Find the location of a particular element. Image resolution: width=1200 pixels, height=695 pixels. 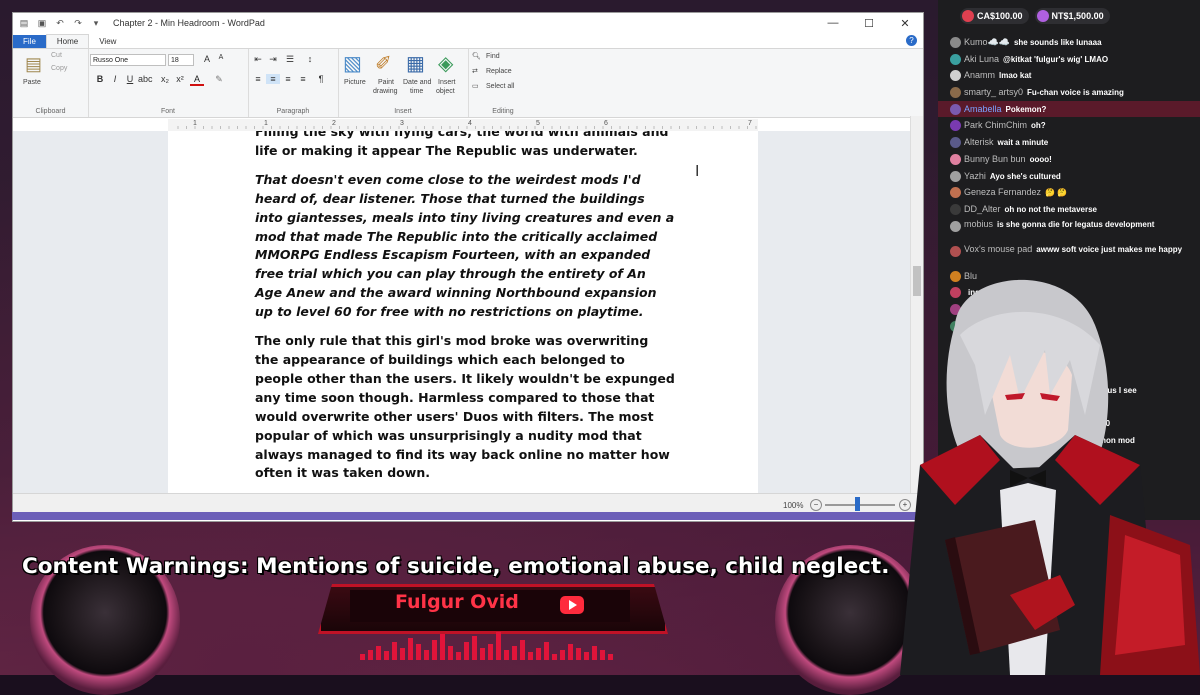

date-time-icon: ▦ is located at coordinates (415, 63).